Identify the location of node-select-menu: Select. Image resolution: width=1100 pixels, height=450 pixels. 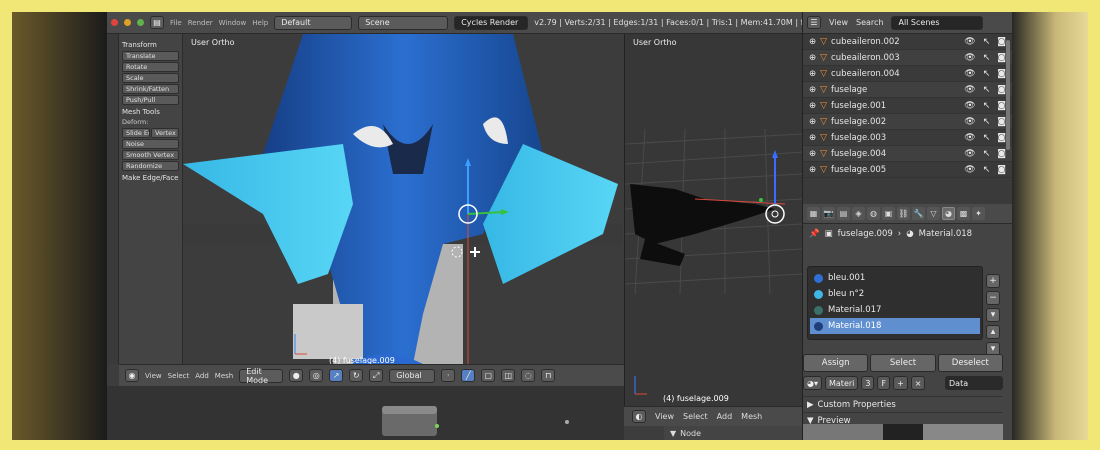
(695, 416).